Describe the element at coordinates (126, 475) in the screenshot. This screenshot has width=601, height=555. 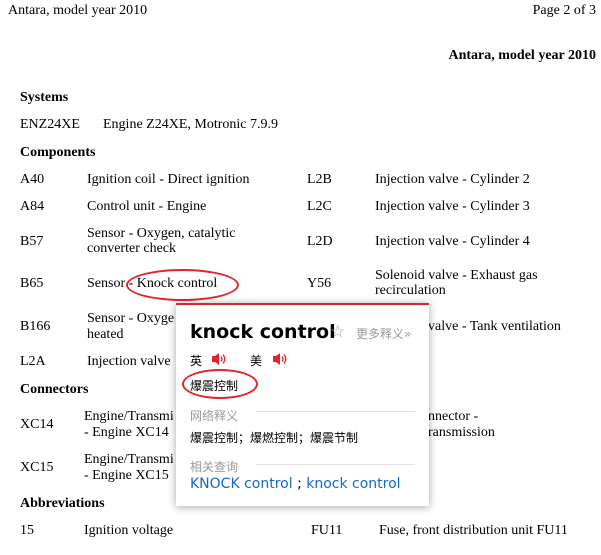
I see `connector-desc-line2: - Engine XC15` at that location.